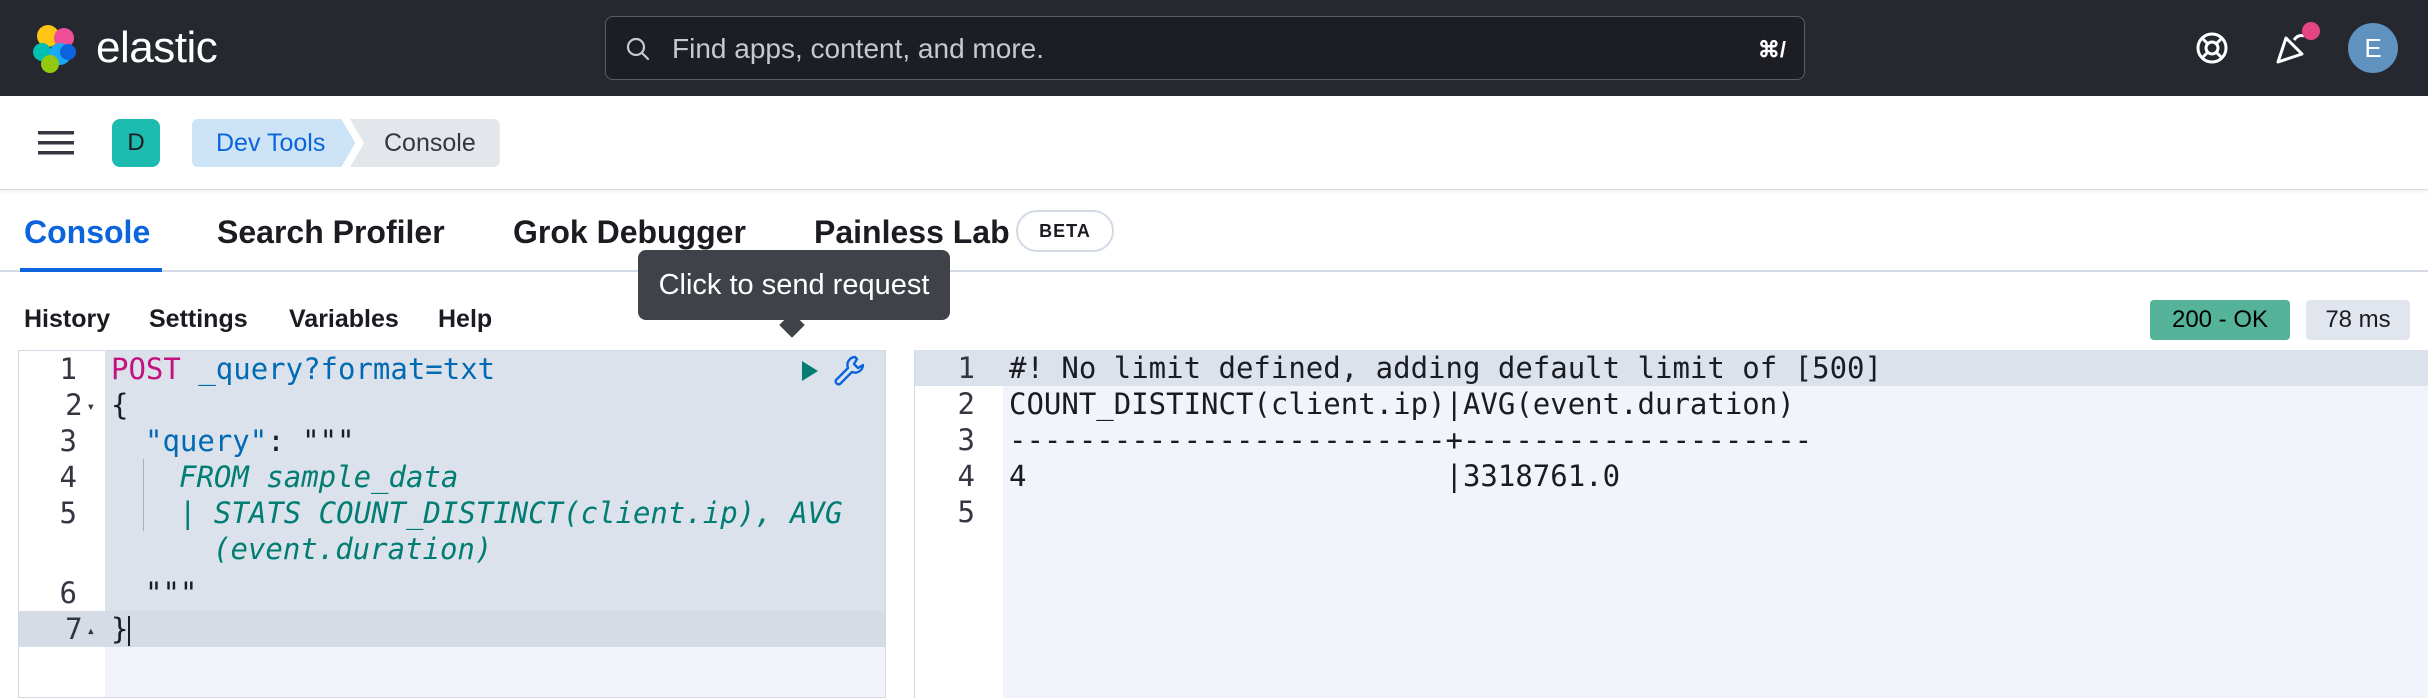  What do you see at coordinates (56, 143) in the screenshot?
I see `hamburger-menu-icon` at bounding box center [56, 143].